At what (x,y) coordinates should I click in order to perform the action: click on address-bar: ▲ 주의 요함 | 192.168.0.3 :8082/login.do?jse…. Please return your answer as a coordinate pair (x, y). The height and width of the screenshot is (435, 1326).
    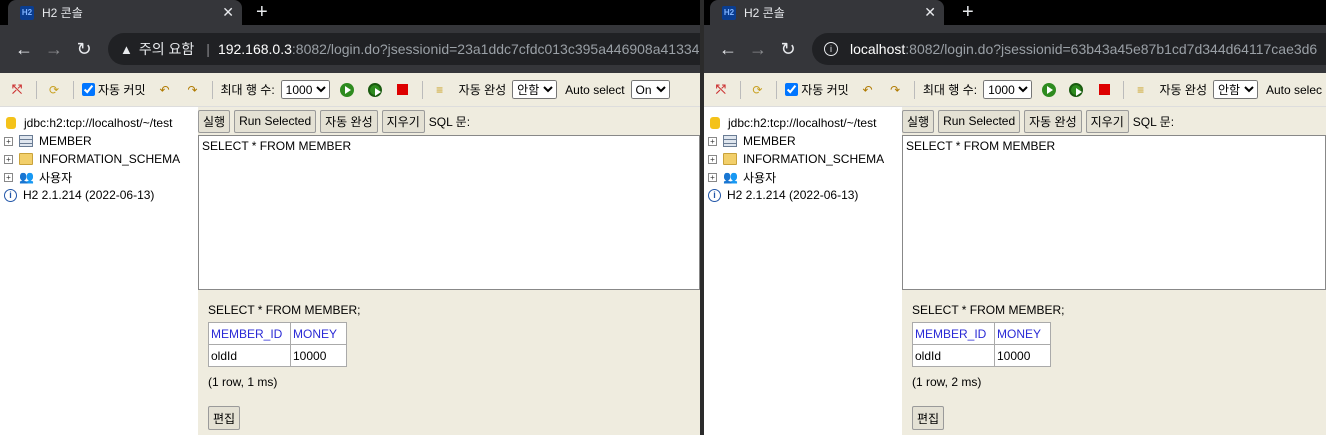
    Looking at the image, I should click on (404, 49).